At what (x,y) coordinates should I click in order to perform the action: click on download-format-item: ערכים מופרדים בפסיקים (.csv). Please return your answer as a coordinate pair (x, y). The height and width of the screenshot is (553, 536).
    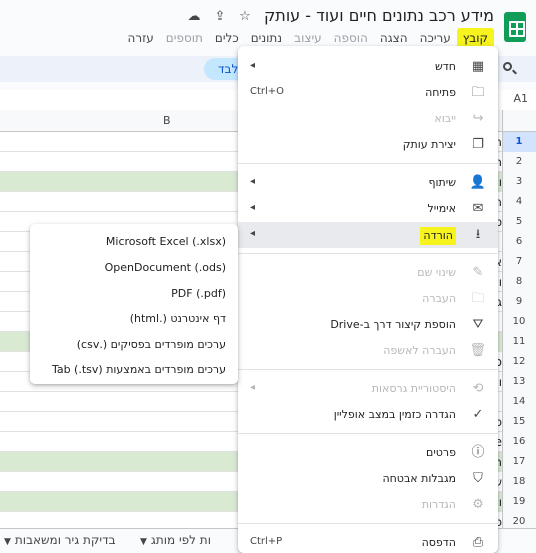
    Looking at the image, I should click on (134, 344).